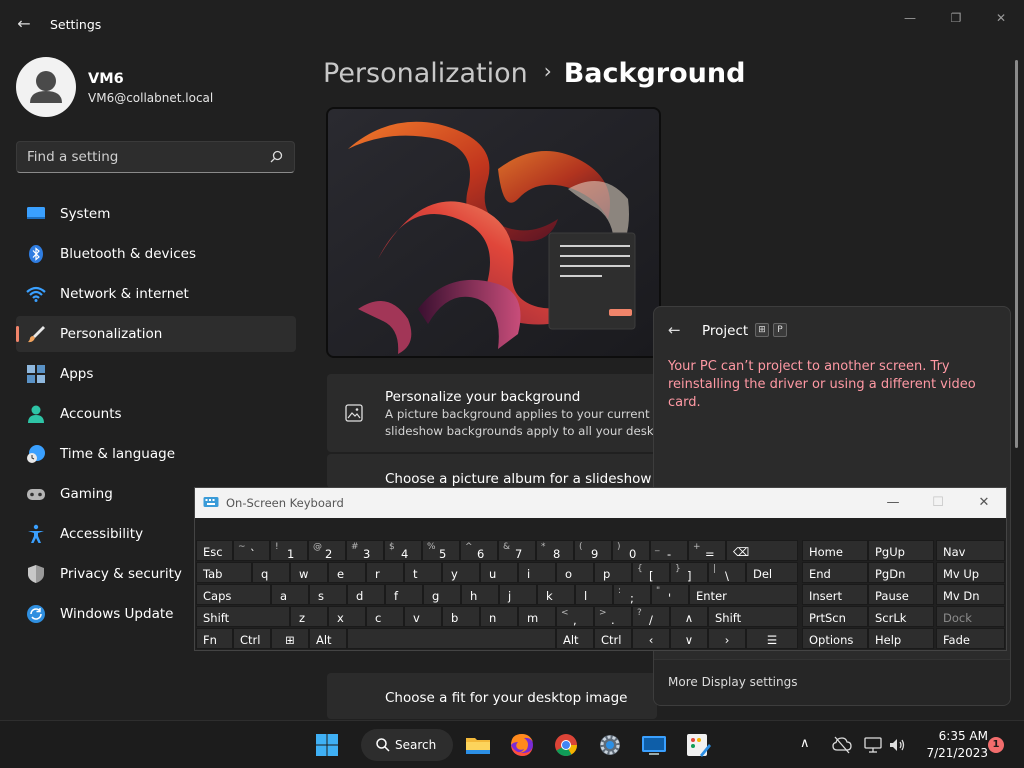 This screenshot has width=1024, height=768. What do you see at coordinates (328, 594) in the screenshot?
I see `key-s: s` at bounding box center [328, 594].